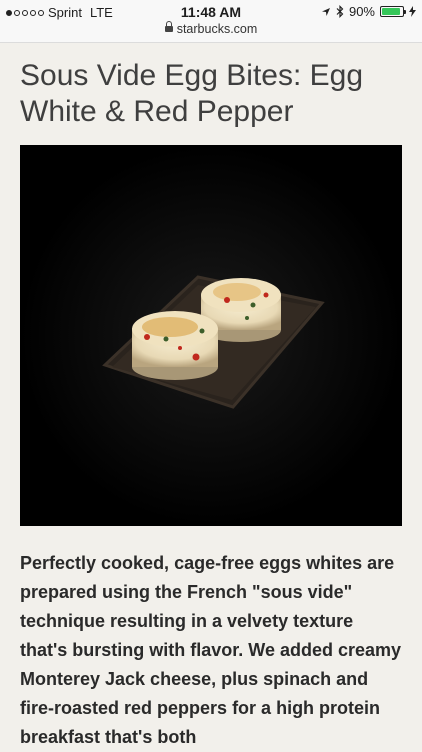  I want to click on address-bar: starbucks.com, so click(211, 28).